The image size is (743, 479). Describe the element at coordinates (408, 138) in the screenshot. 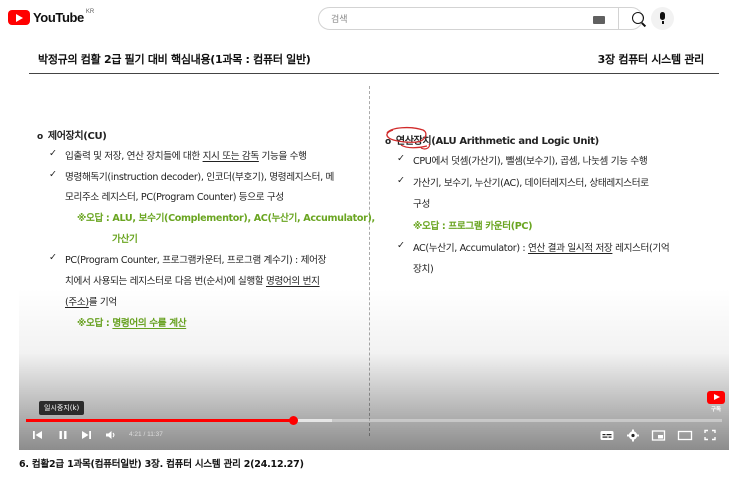

I see `red-pen-circle` at that location.